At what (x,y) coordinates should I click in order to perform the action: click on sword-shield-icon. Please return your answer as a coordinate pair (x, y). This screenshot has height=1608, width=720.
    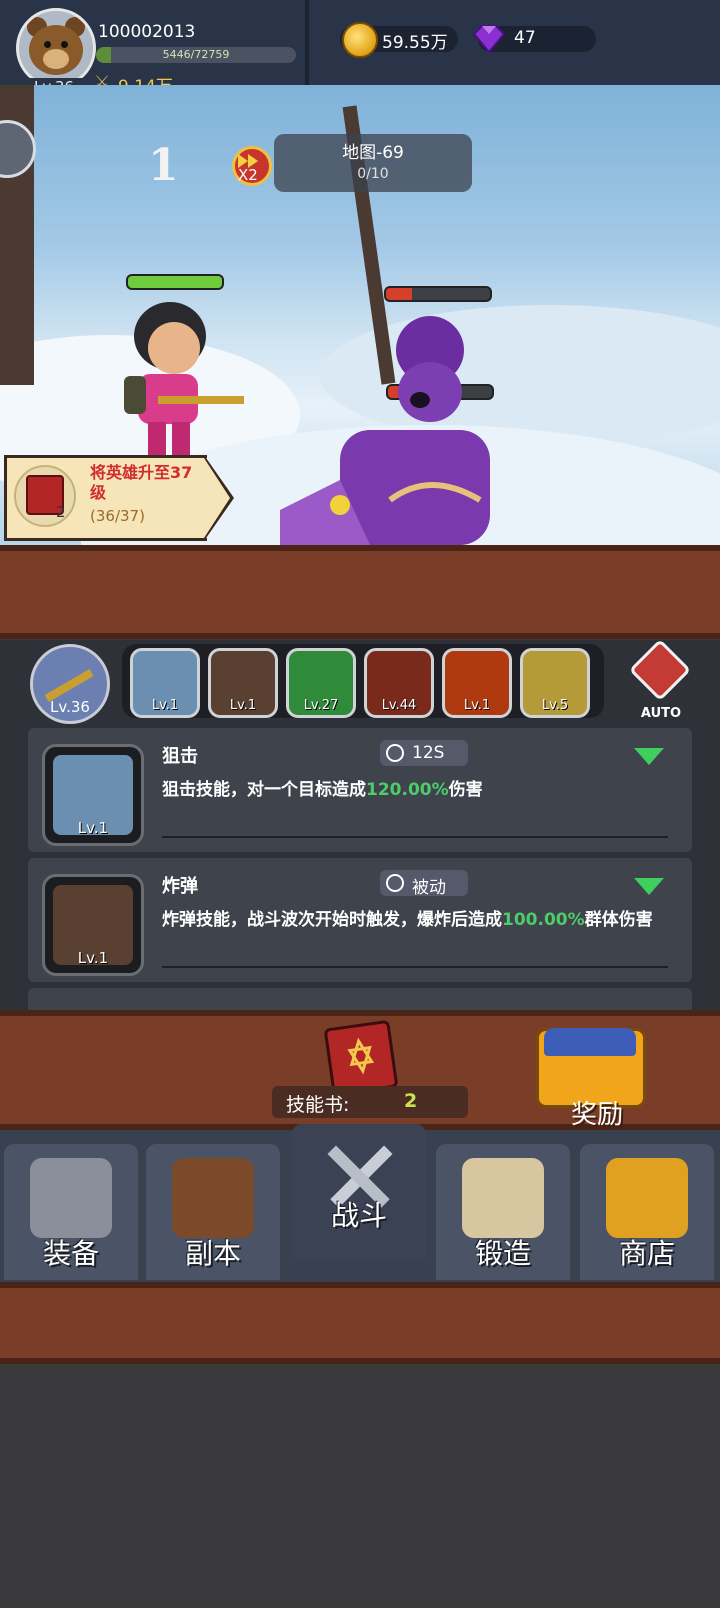
    Looking at the image, I should click on (213, 1198).